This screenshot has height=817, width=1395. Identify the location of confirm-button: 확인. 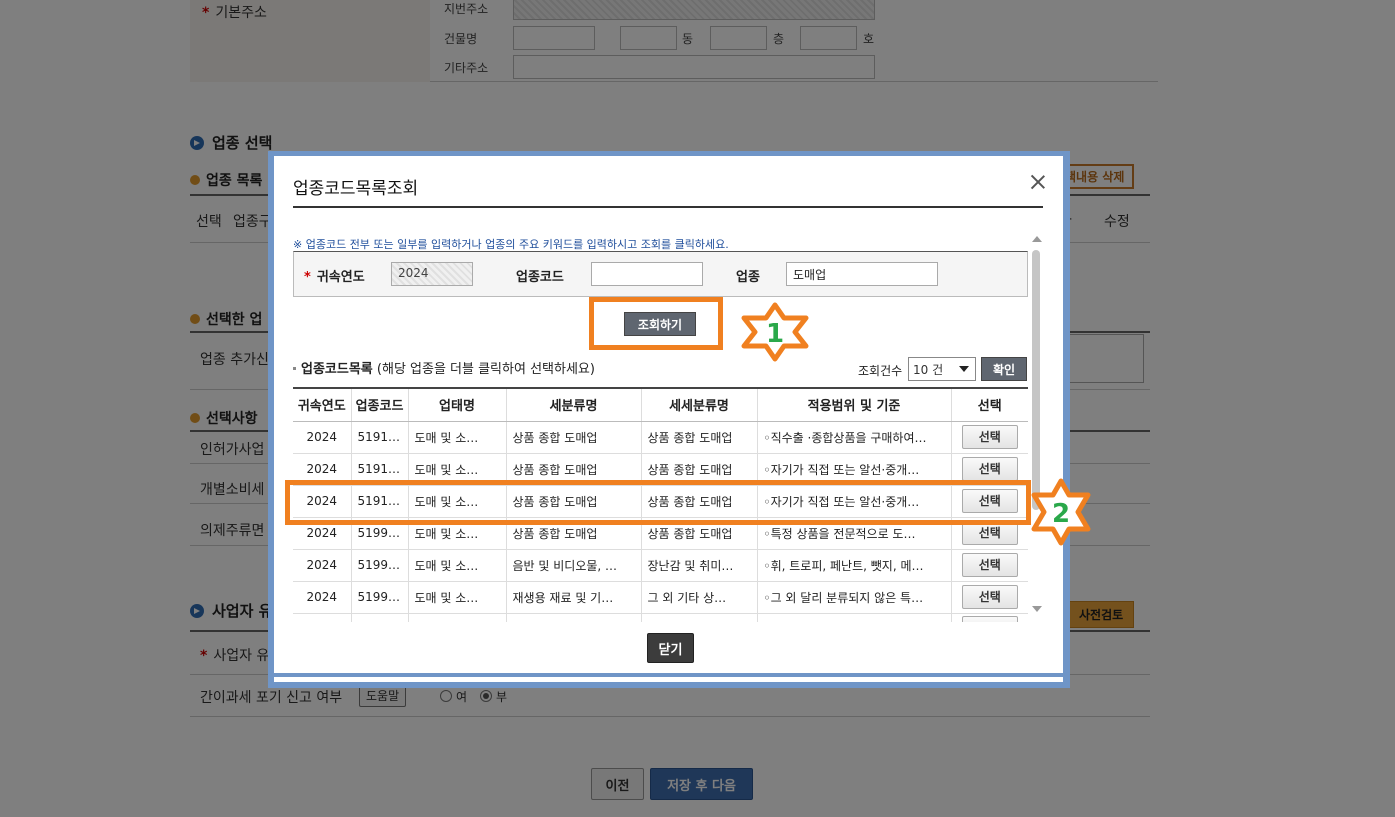
(1004, 369).